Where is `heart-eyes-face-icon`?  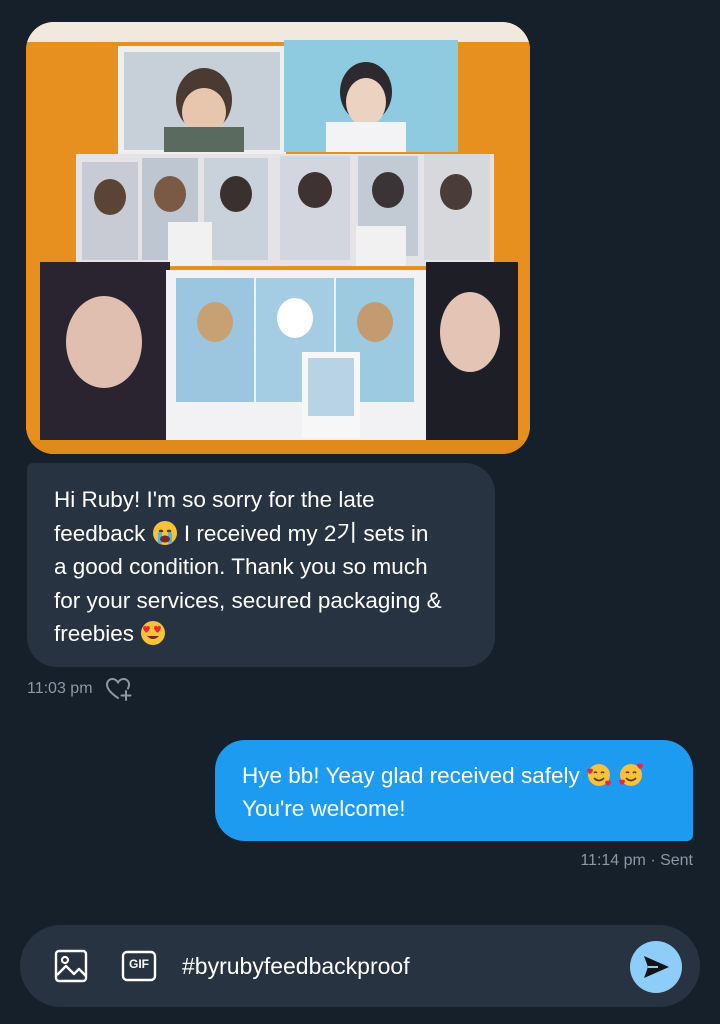
heart-eyes-face-icon is located at coordinates (153, 633).